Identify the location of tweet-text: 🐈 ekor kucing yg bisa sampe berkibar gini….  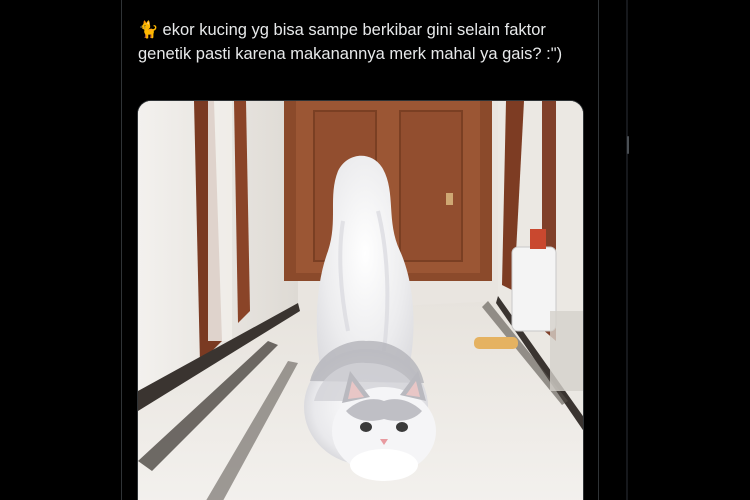
(363, 42).